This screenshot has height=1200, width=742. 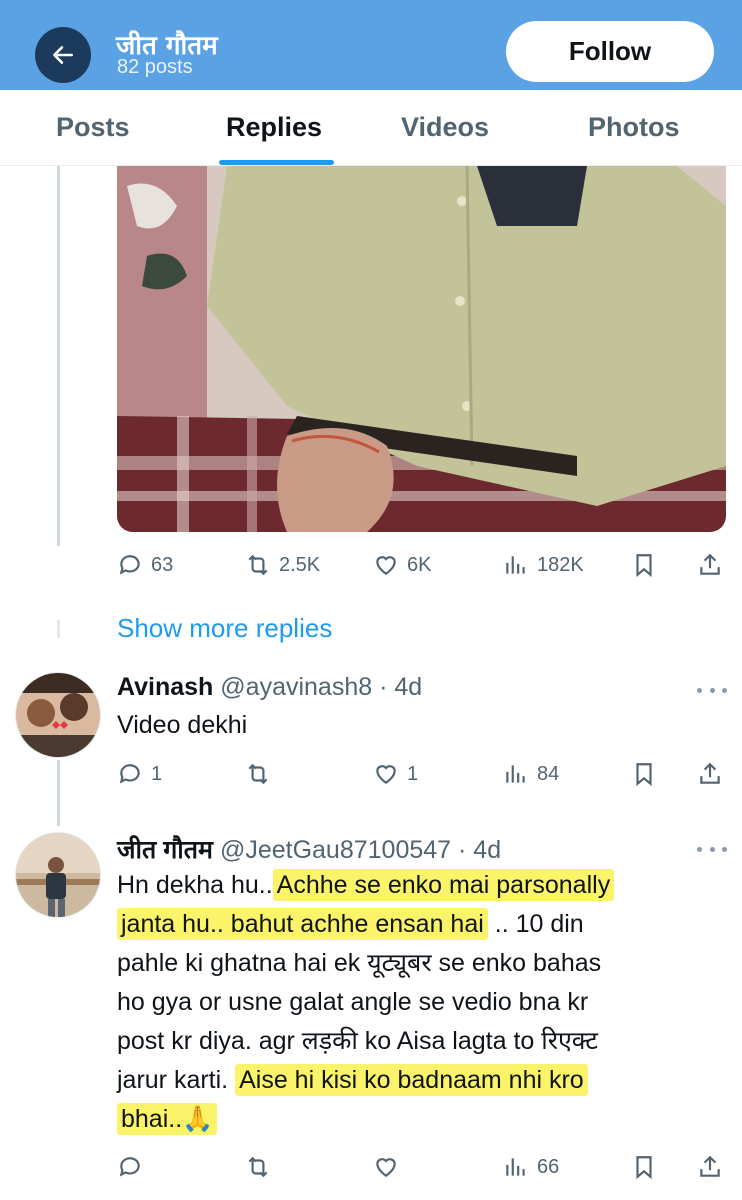 What do you see at coordinates (531, 774) in the screenshot?
I see `views-button: 84` at bounding box center [531, 774].